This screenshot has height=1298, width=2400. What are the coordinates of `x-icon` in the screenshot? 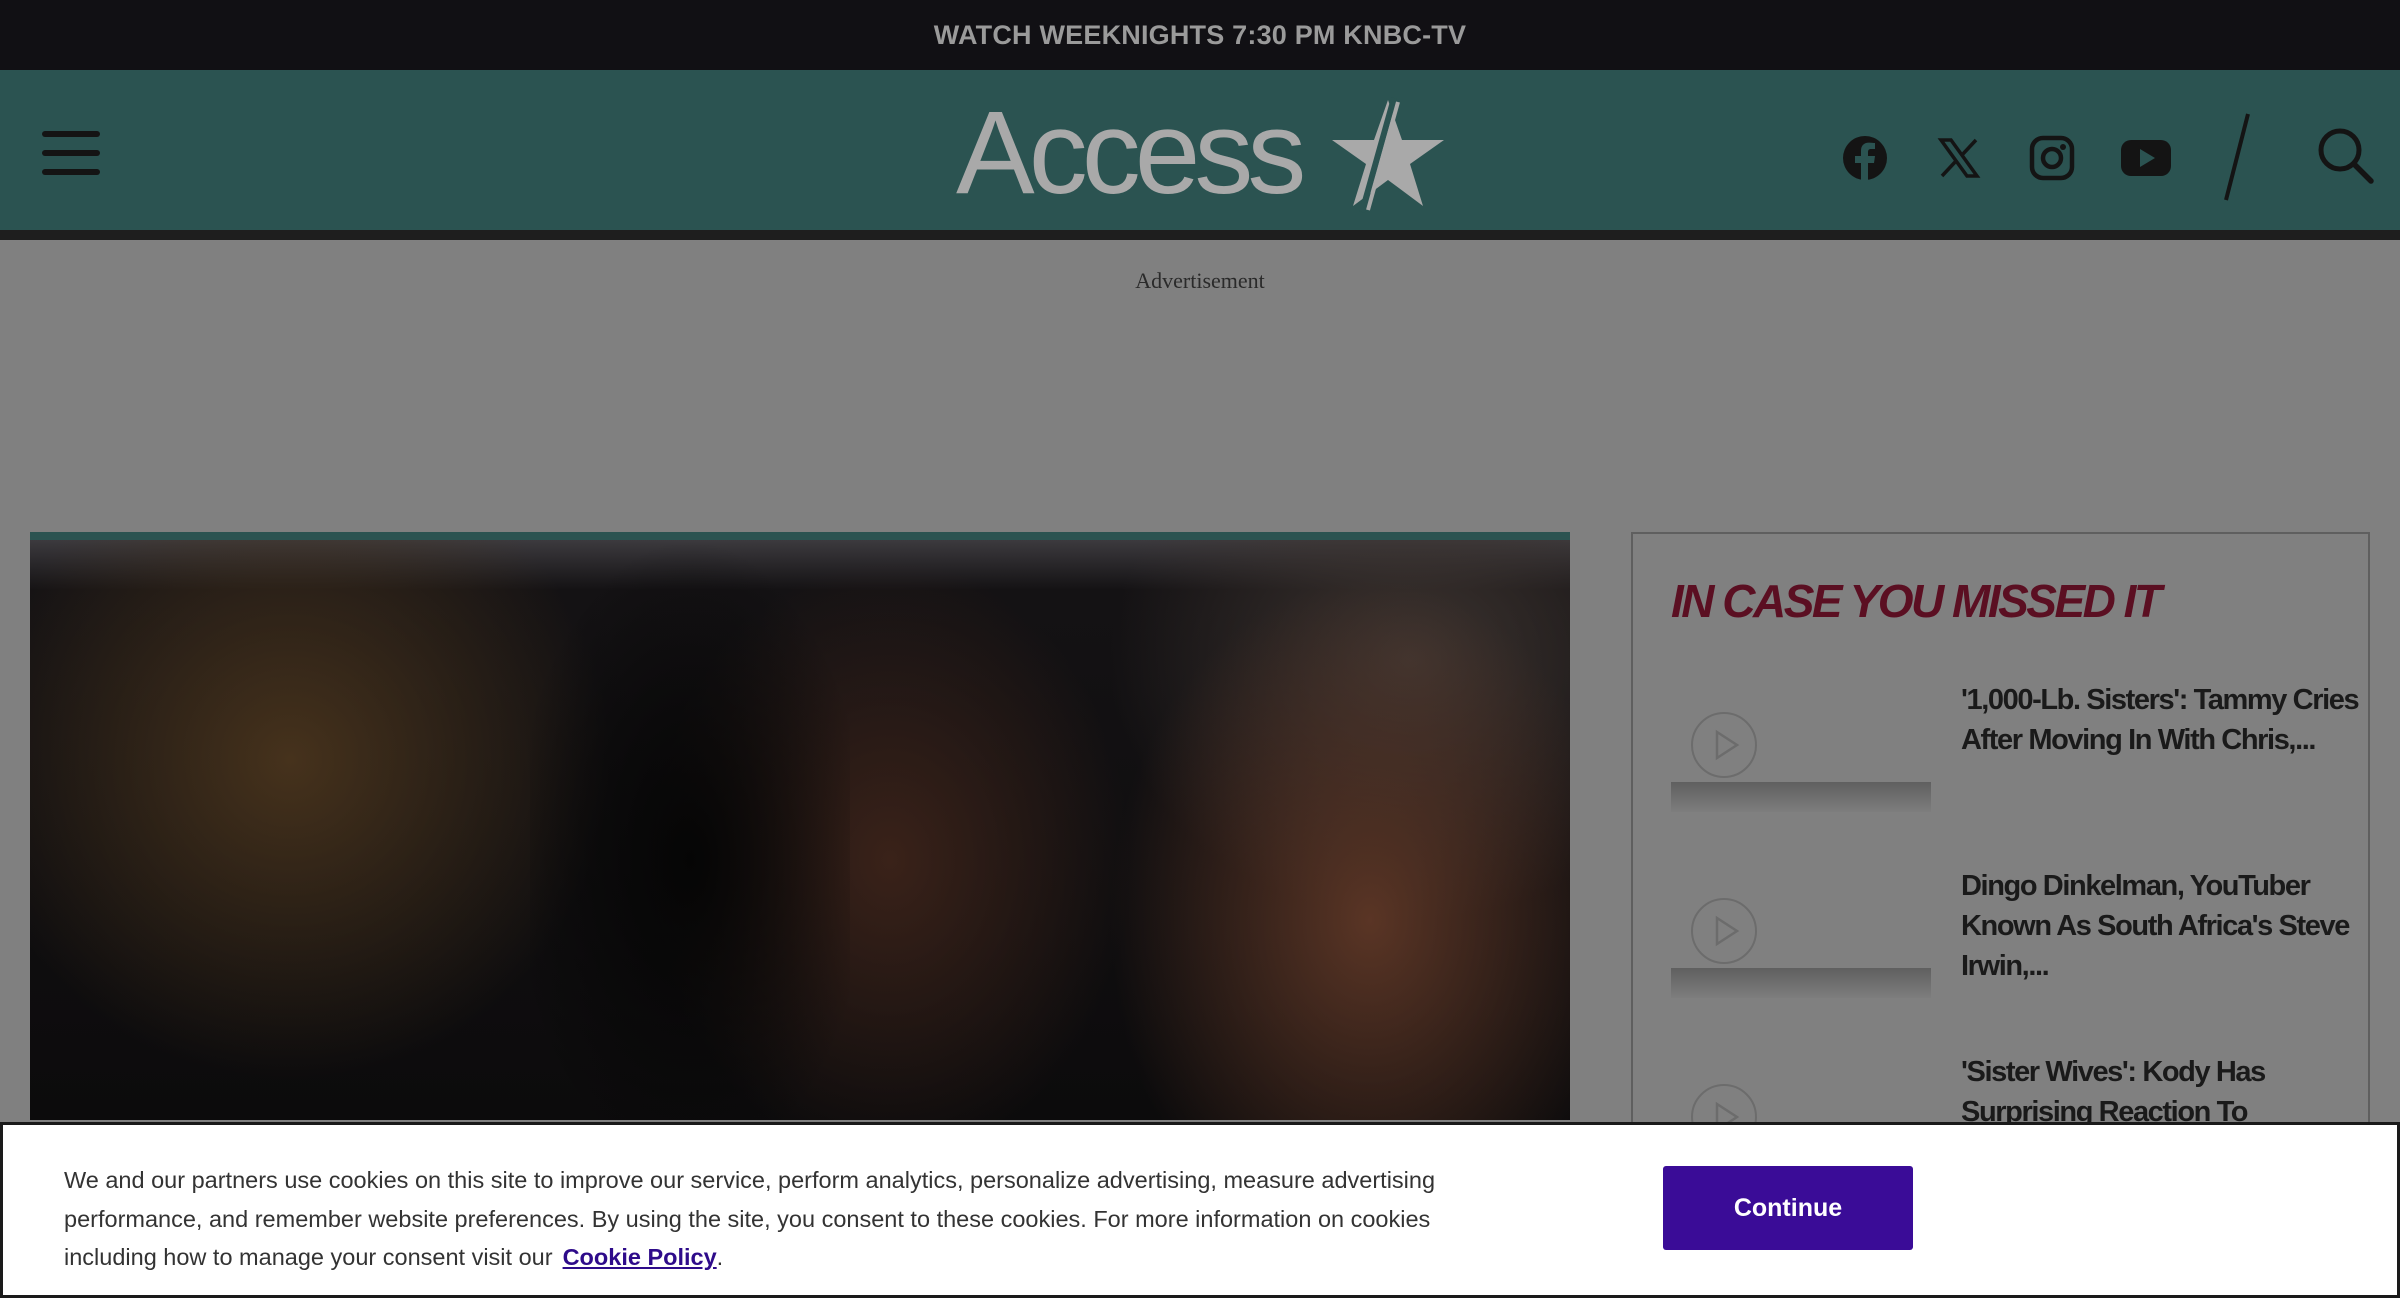 It's located at (1959, 158).